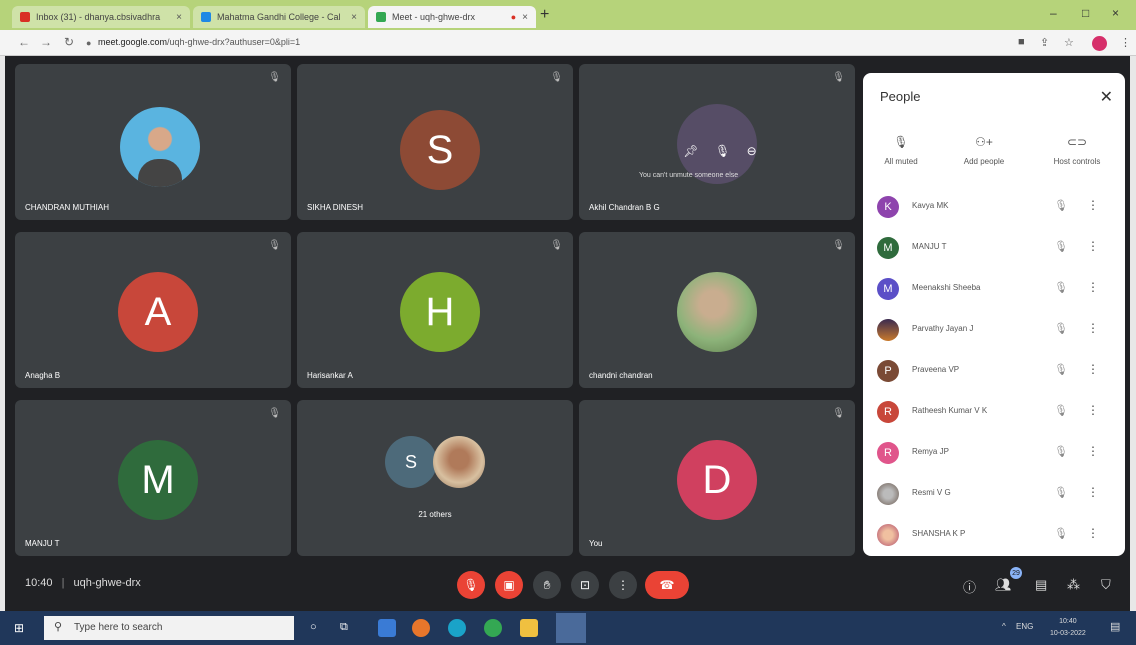 Image resolution: width=1136 pixels, height=645 pixels. I want to click on list-item: Resmi V G 🎙︎ ⋮, so click(994, 495).